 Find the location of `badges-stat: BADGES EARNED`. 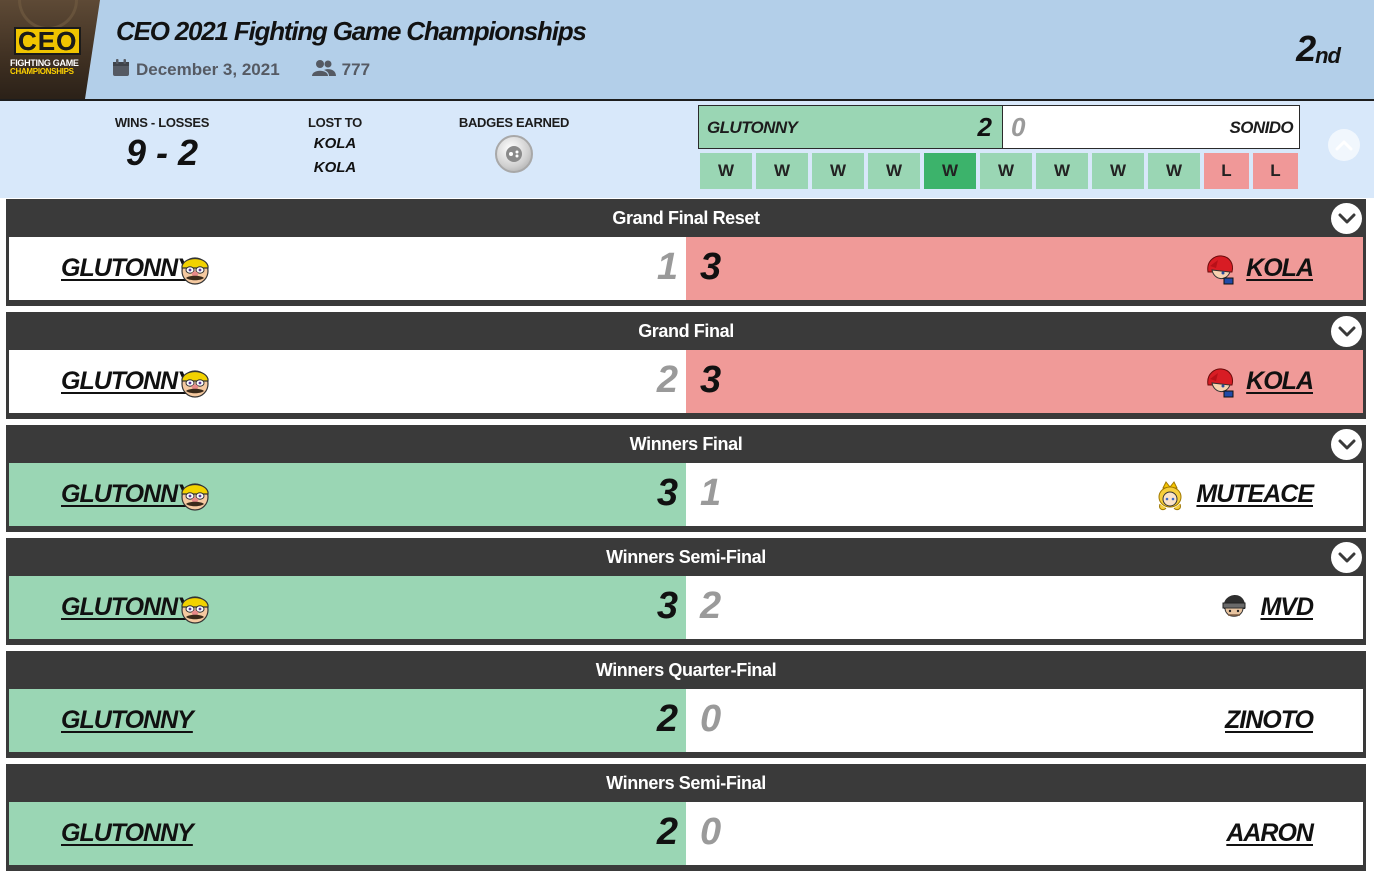

badges-stat: BADGES EARNED is located at coordinates (514, 144).